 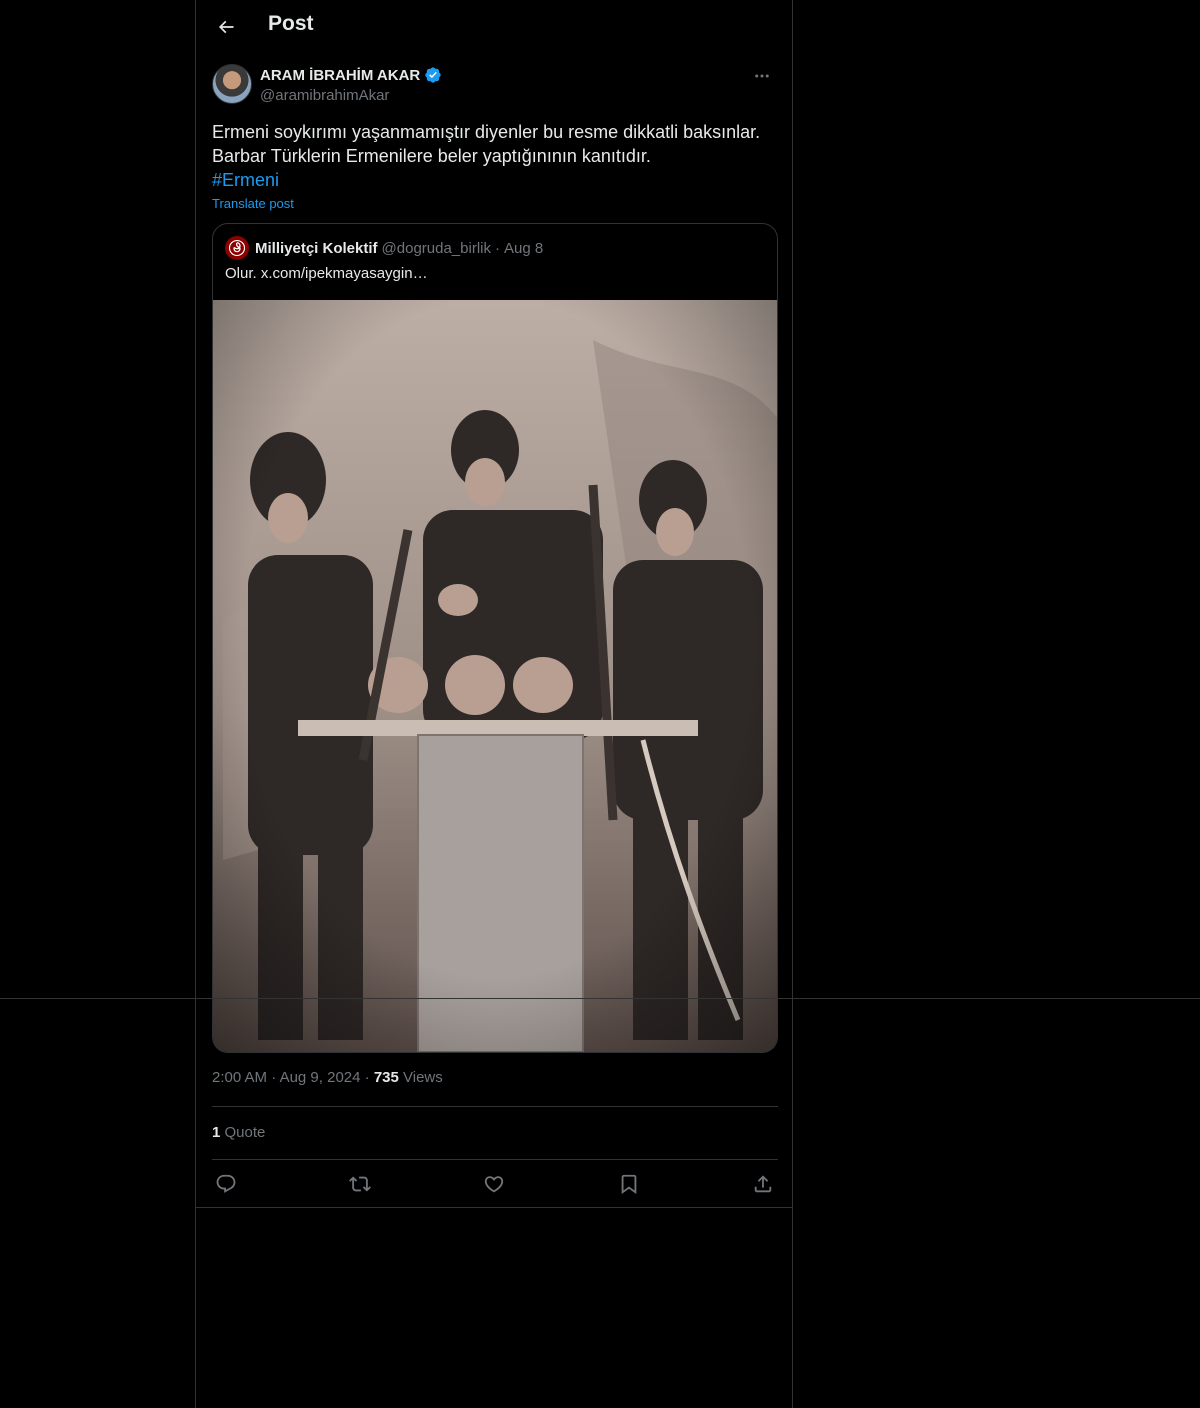 I want to click on reply-button, so click(x=226, y=1184).